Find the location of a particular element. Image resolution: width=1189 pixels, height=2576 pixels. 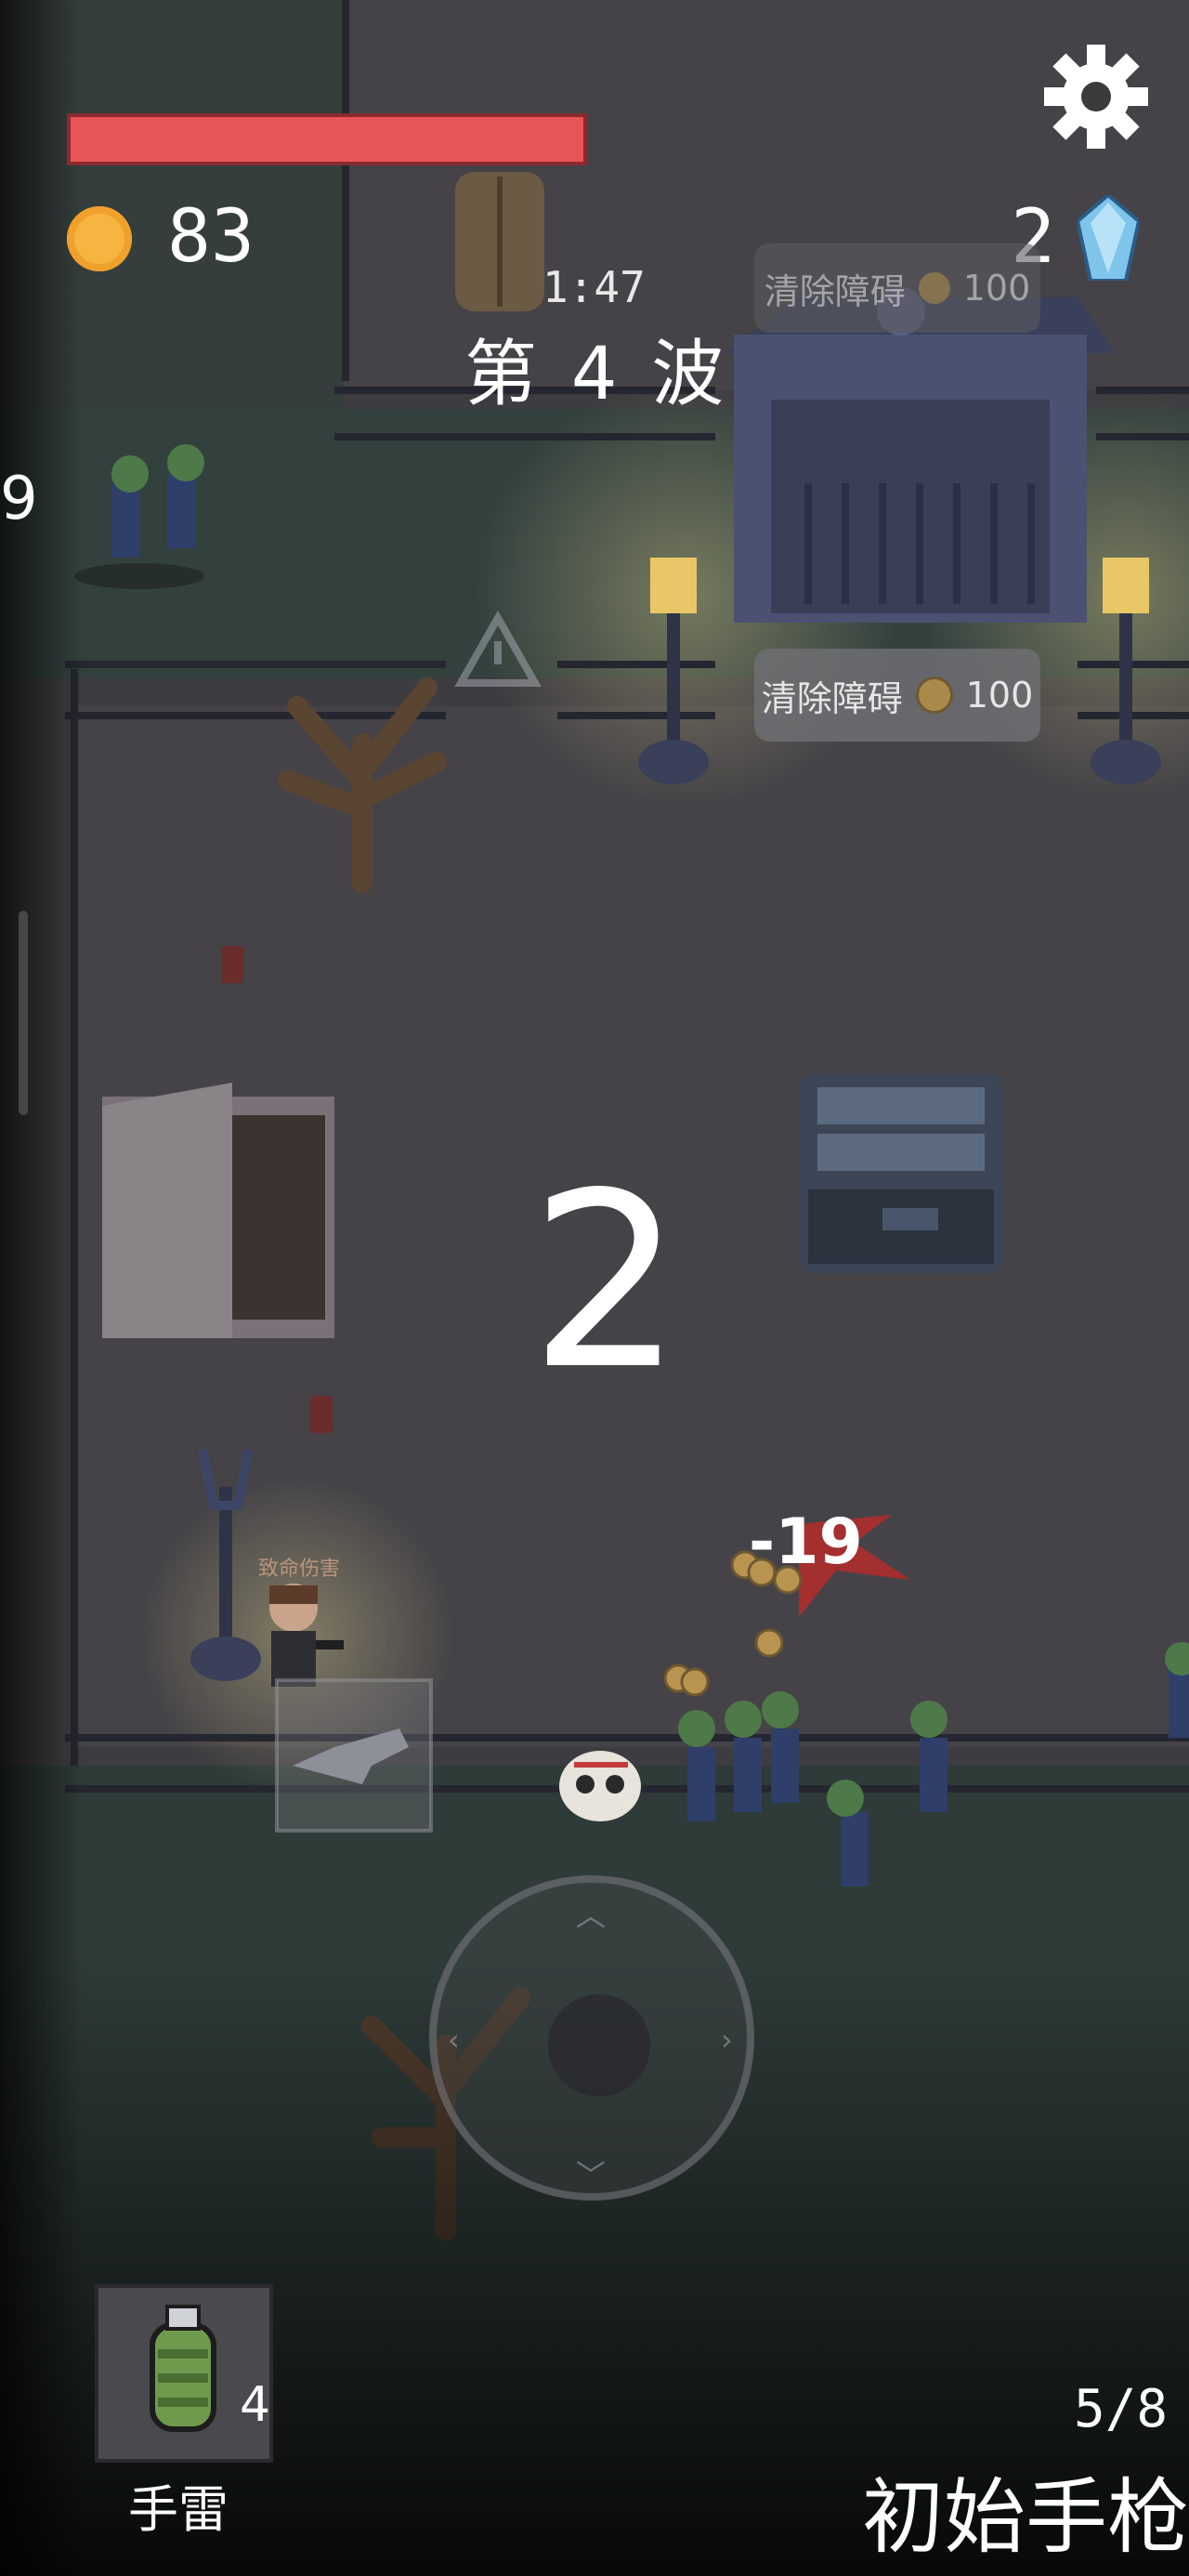

ammo-count: 5/8 is located at coordinates (1122, 2409).